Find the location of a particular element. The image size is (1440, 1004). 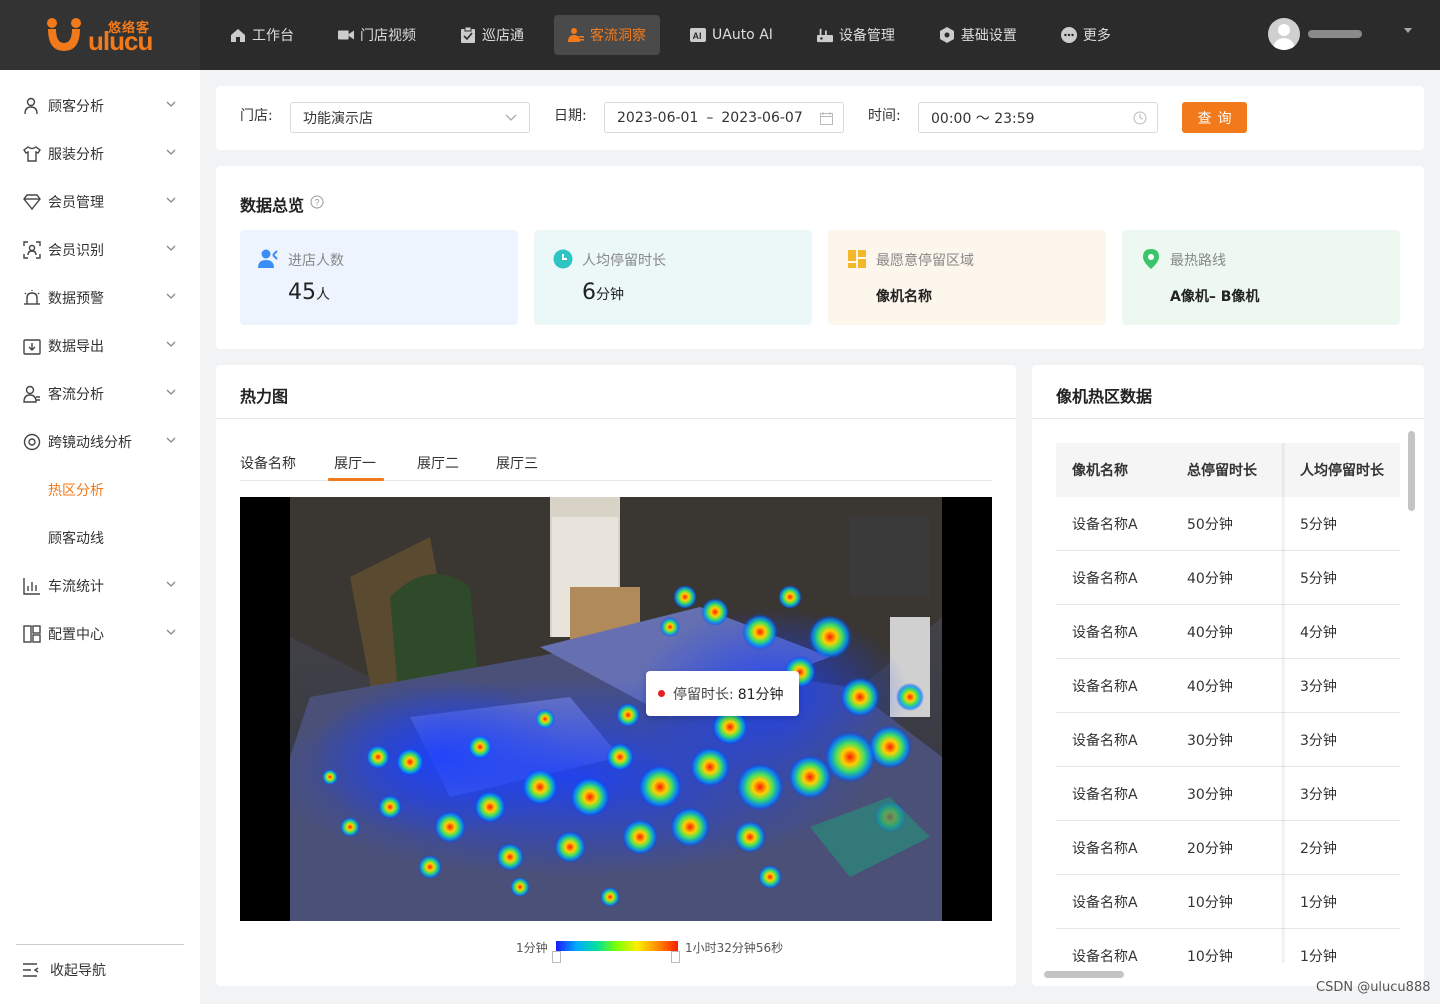

date-start: 2023-06-01 is located at coordinates (658, 117).